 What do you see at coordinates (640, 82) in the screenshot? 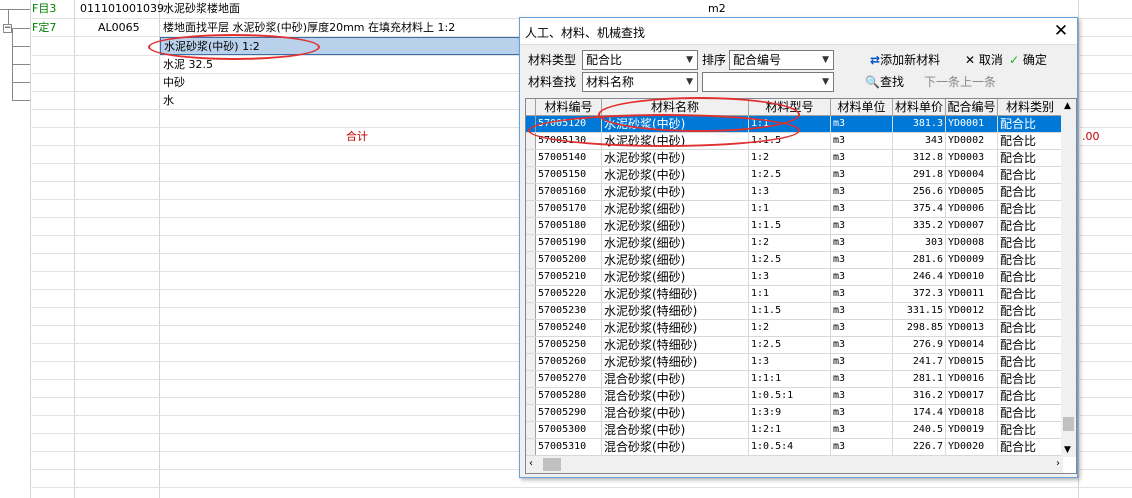
I see `search-field-select: 材料名称 ▼` at bounding box center [640, 82].